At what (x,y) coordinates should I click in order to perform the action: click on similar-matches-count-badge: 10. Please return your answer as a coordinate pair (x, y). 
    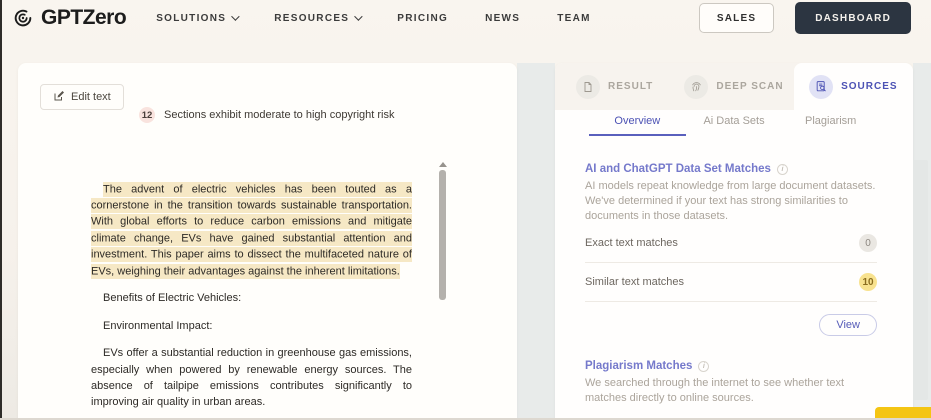
    Looking at the image, I should click on (868, 282).